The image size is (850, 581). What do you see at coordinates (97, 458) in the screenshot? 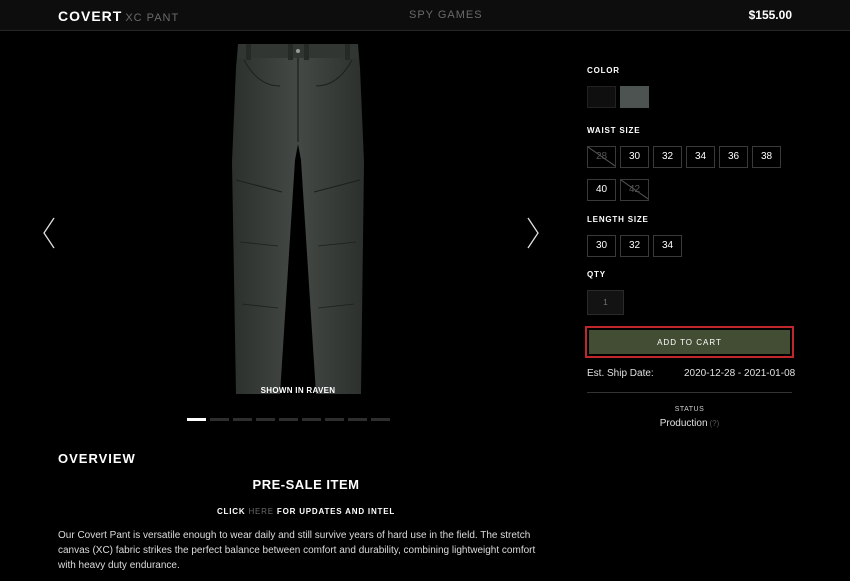
I see `overview-heading: OVERVIEW` at bounding box center [97, 458].